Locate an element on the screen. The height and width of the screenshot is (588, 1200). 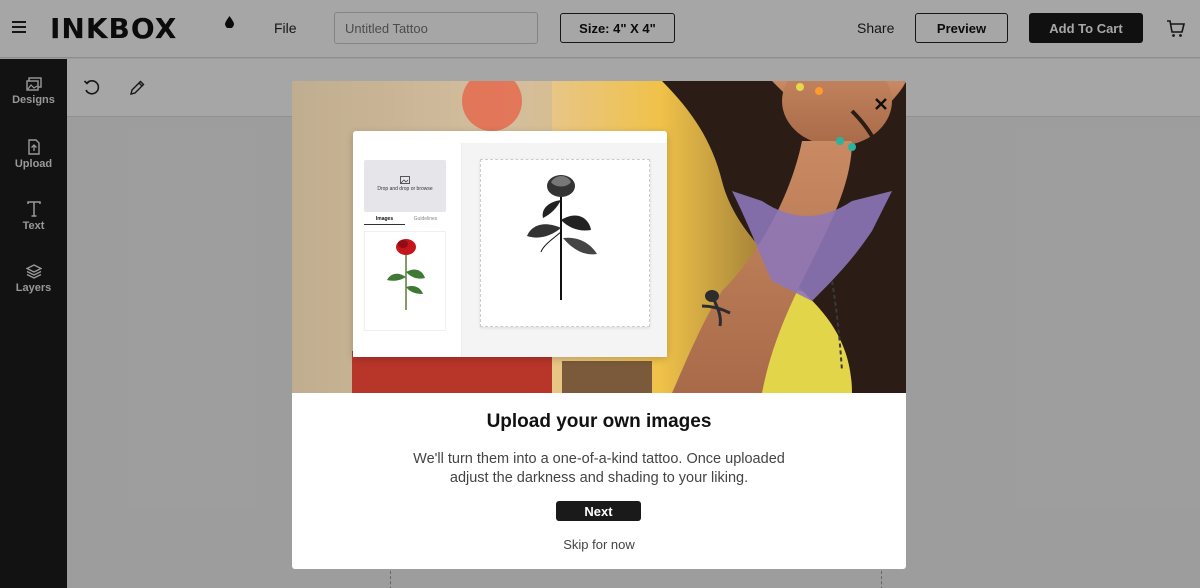
mock-drop-text: Drop and drop or browse is located at coordinates (405, 189).